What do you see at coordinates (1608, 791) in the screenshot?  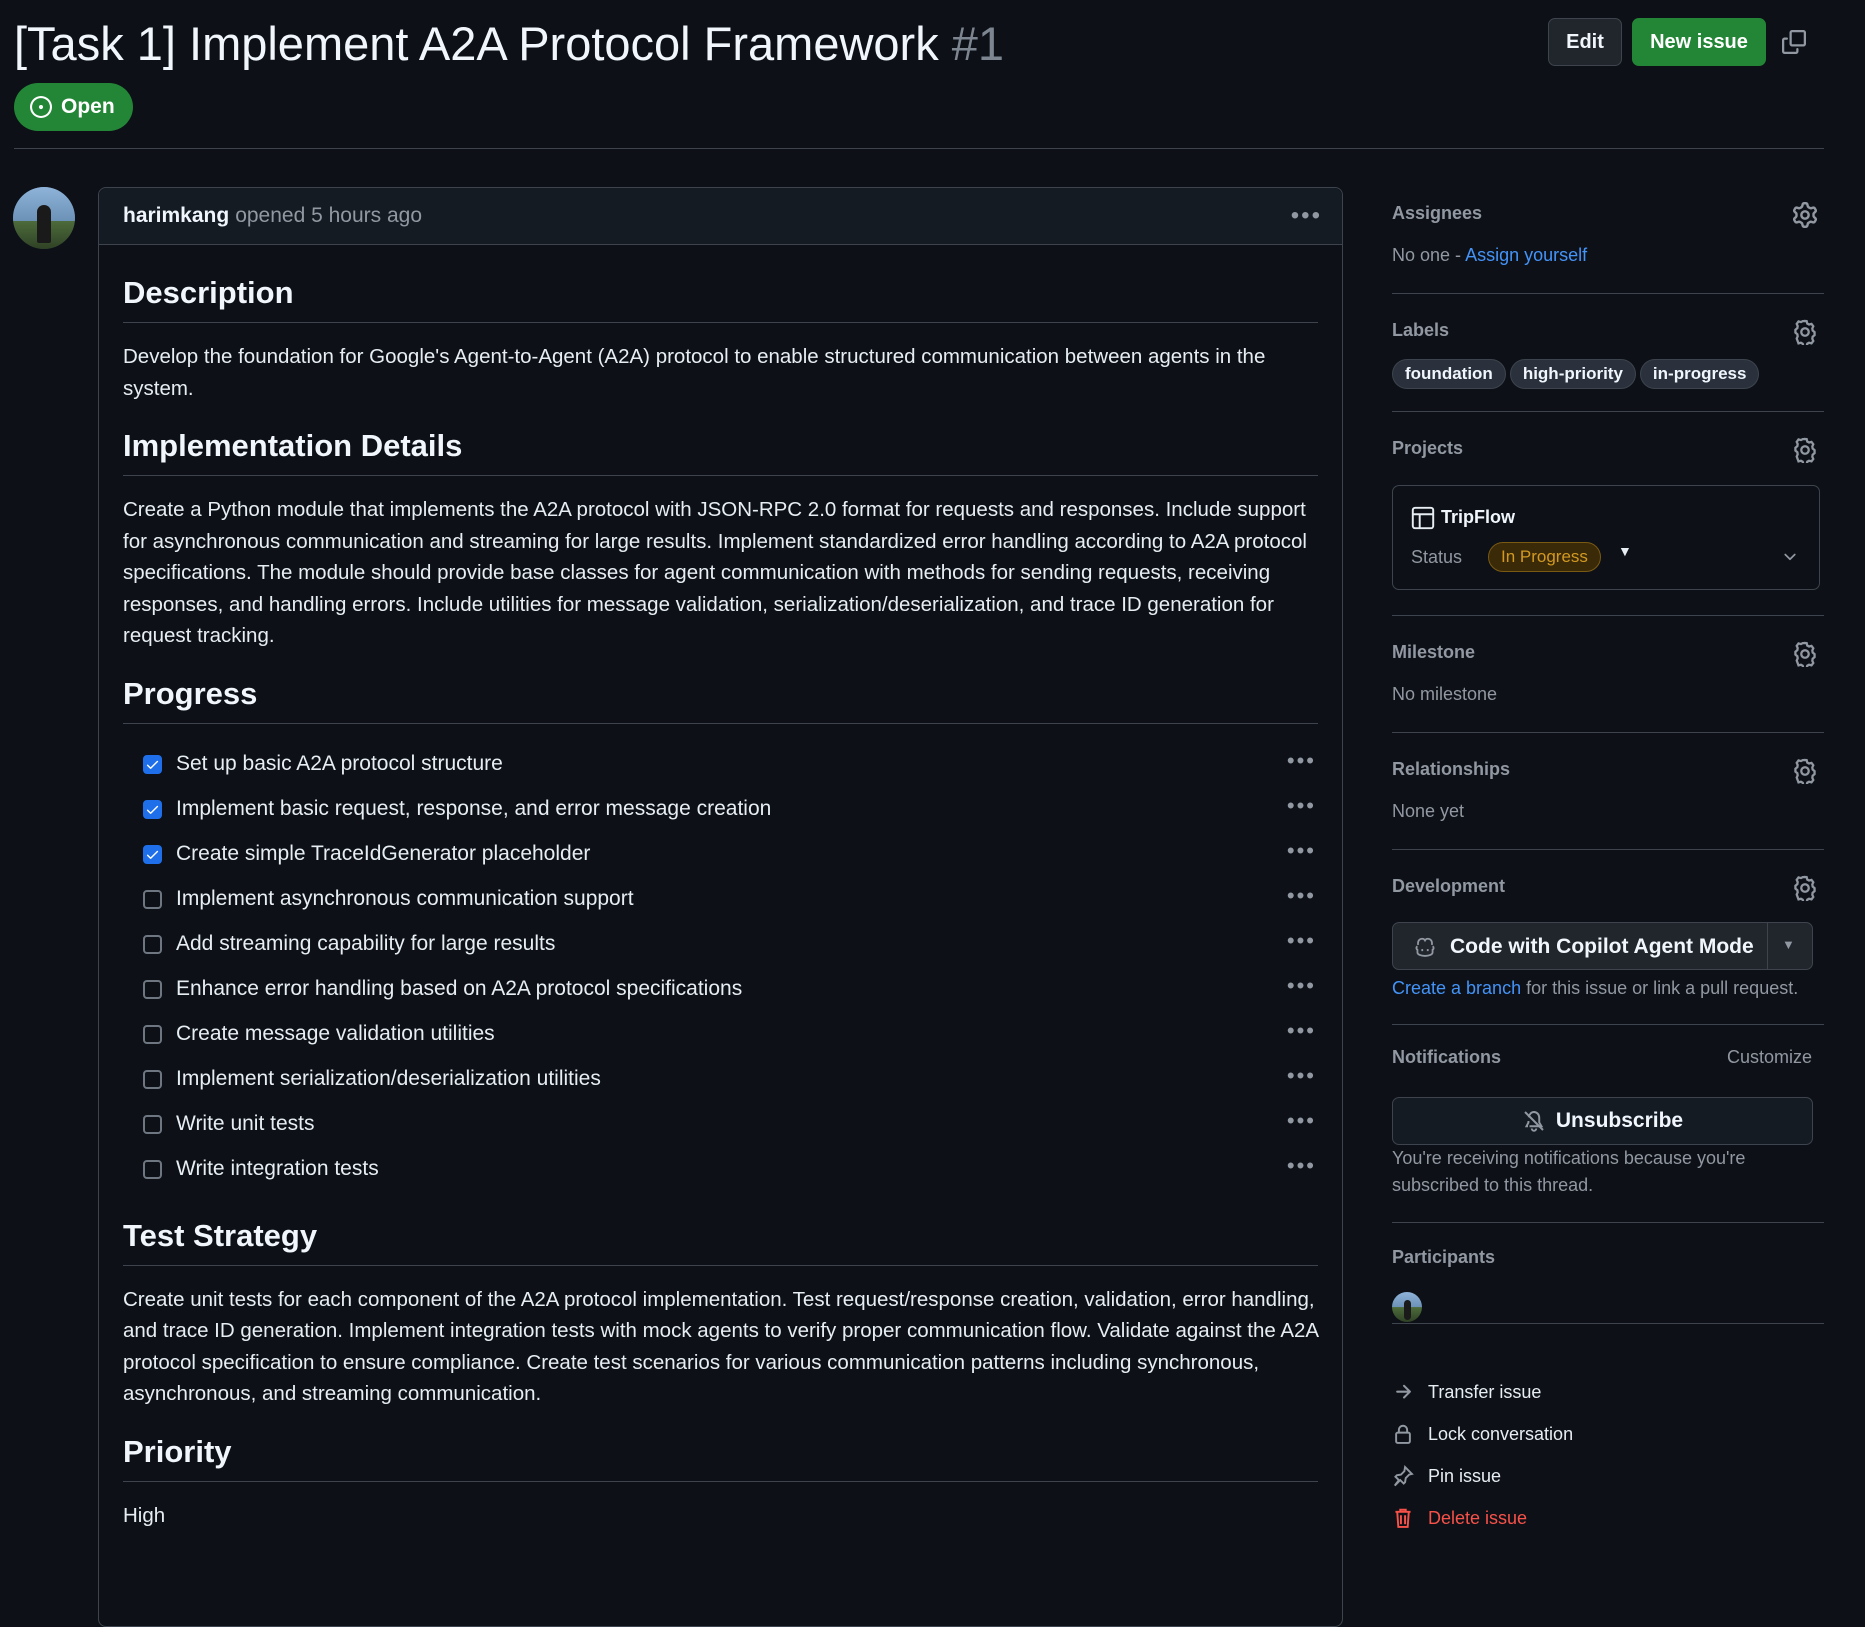 I see `sidebar-relationships: Relationships None yet` at bounding box center [1608, 791].